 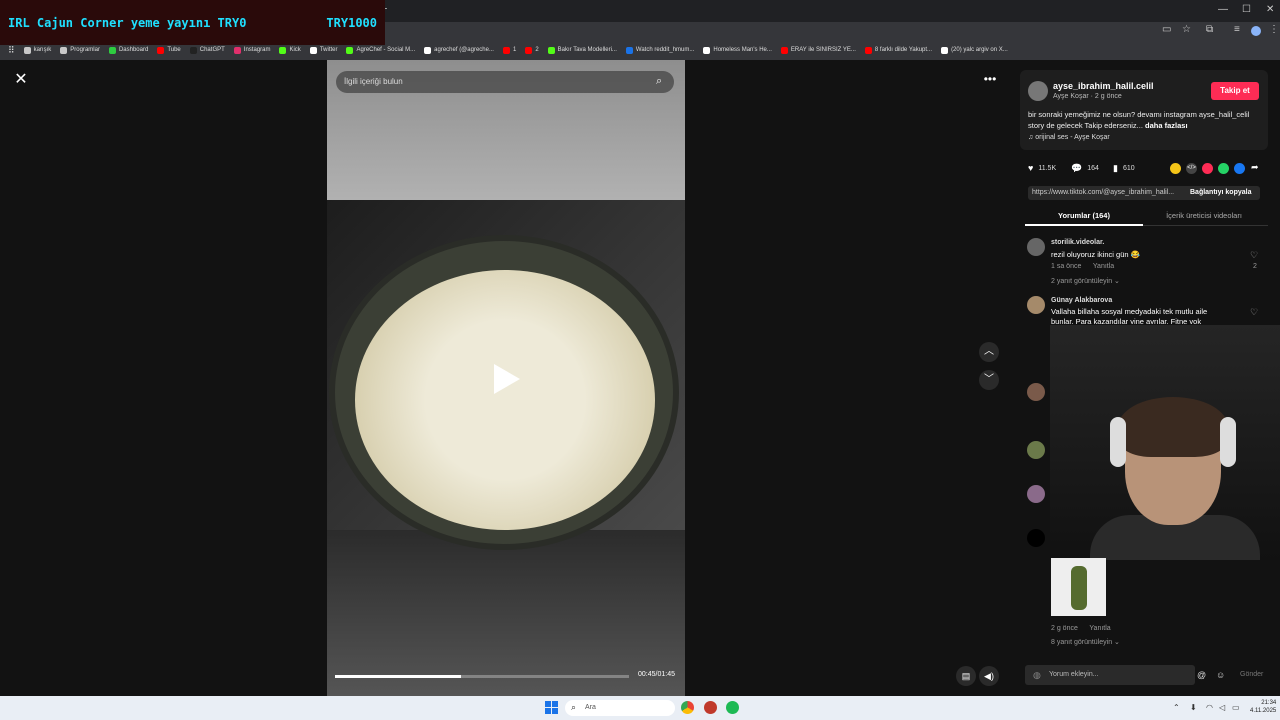 I want to click on related-search-input: İlgili içeriği bulun, so click(x=505, y=82).